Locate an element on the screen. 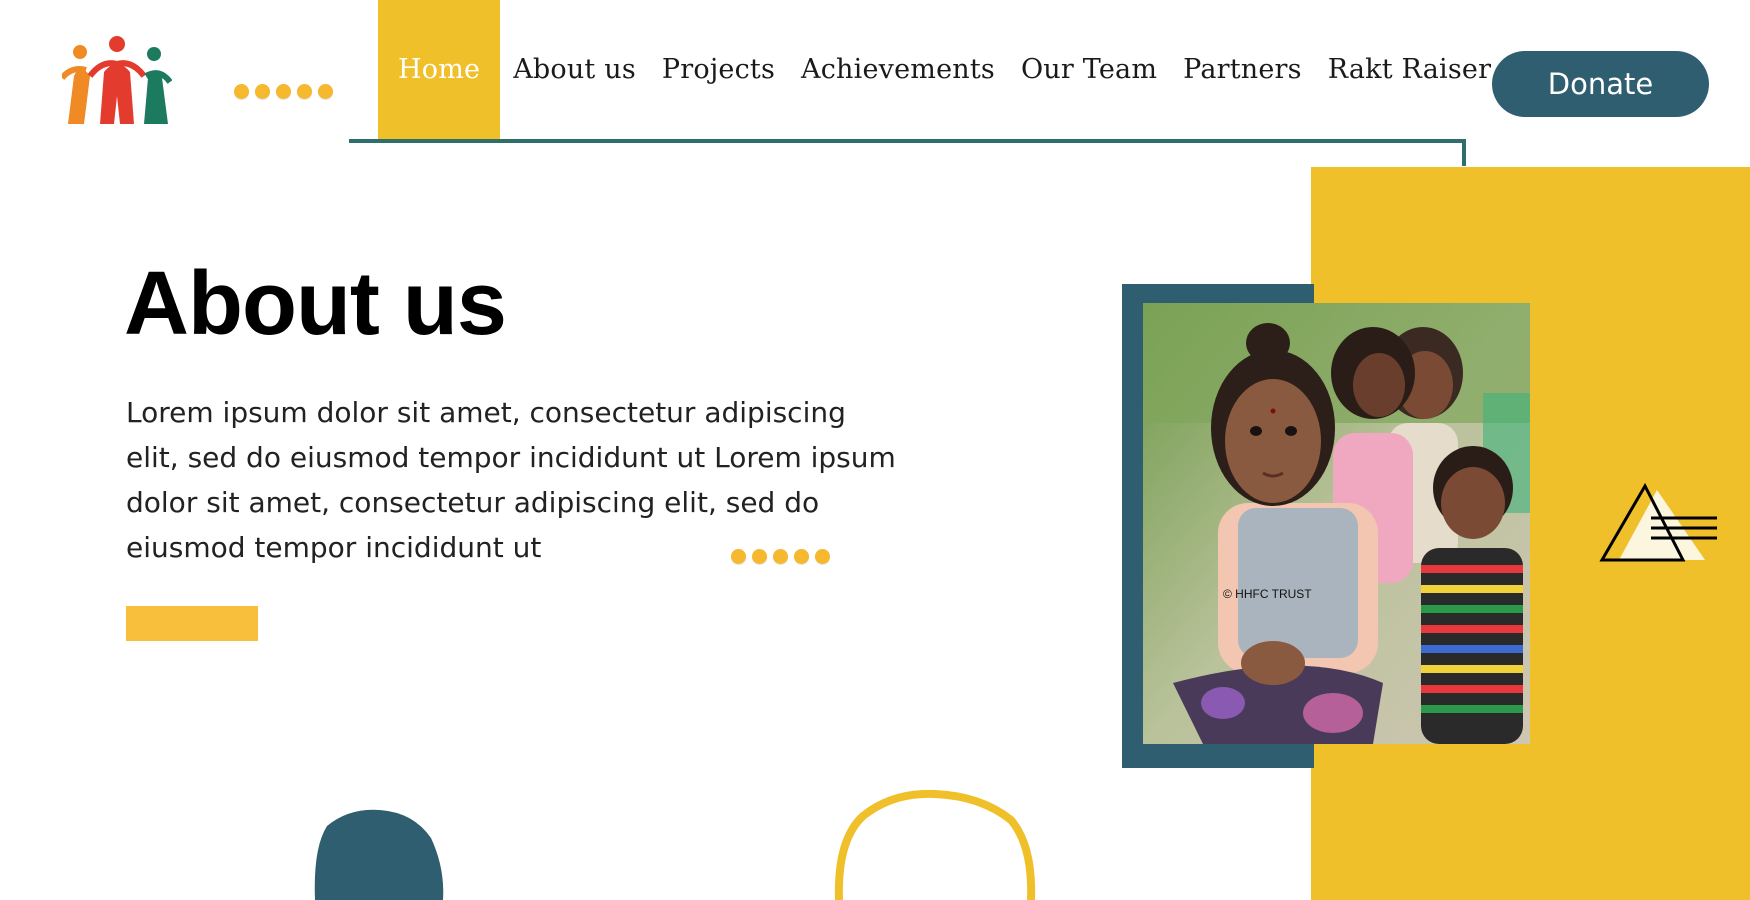 This screenshot has height=900, width=1750. logo-people-icon is located at coordinates (117, 81).